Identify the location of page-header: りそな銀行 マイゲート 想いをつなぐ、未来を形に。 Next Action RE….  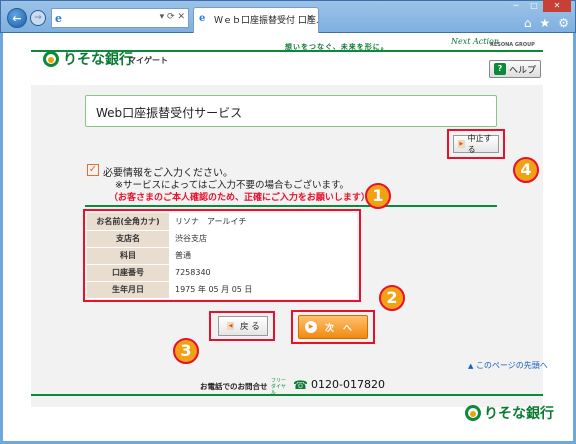
(288, 59).